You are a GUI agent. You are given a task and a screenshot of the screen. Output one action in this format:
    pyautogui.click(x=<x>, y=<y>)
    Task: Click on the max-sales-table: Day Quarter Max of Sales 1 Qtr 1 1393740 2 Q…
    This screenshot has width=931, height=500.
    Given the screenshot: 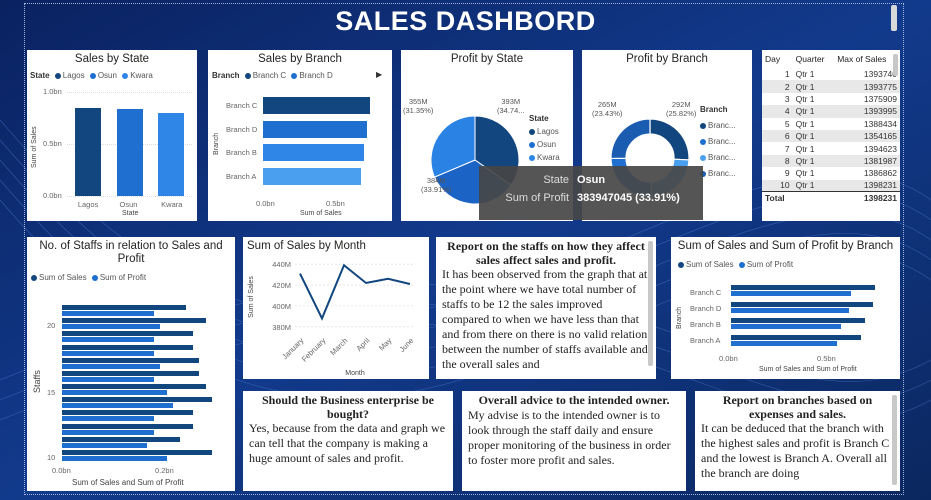 What is the action you would take?
    pyautogui.click(x=831, y=127)
    